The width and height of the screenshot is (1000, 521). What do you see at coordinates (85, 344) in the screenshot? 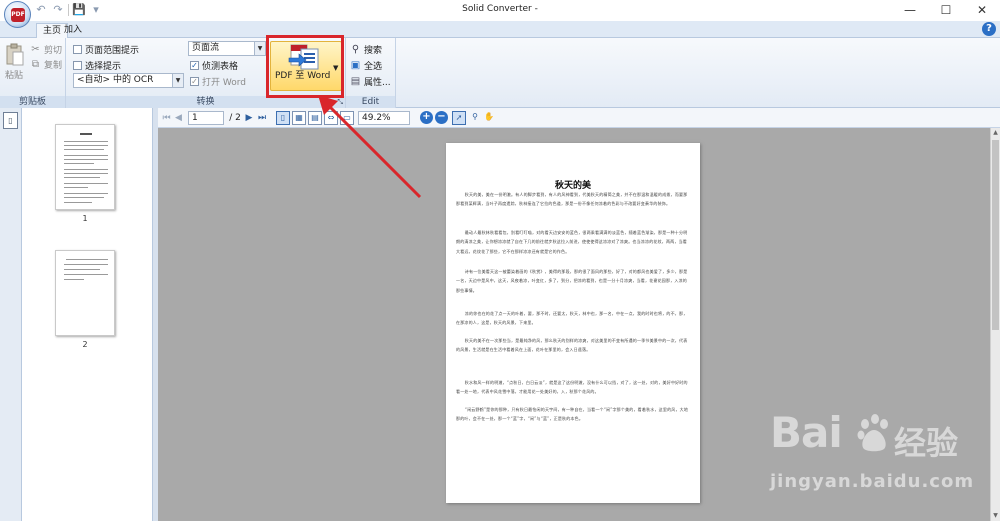
I see `page-thumbnail-number: 2` at bounding box center [85, 344].